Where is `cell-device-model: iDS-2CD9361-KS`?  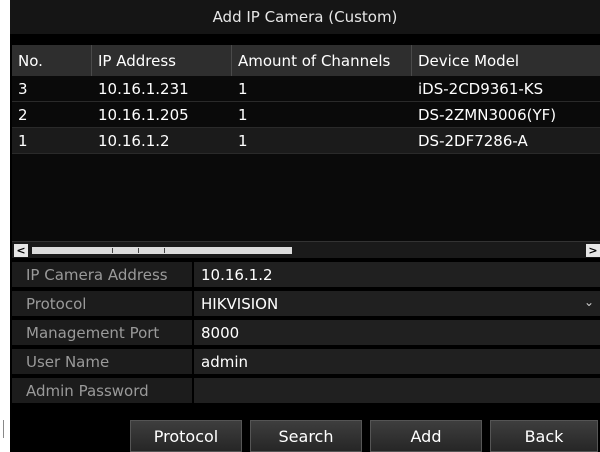 cell-device-model: iDS-2CD9361-KS is located at coordinates (481, 89).